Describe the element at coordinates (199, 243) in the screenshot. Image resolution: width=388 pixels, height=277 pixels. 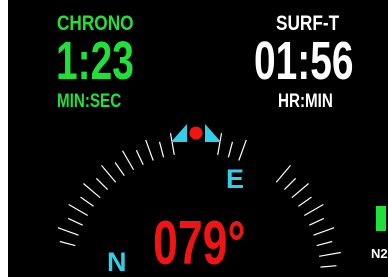
I see `compass-heading: 079°` at that location.